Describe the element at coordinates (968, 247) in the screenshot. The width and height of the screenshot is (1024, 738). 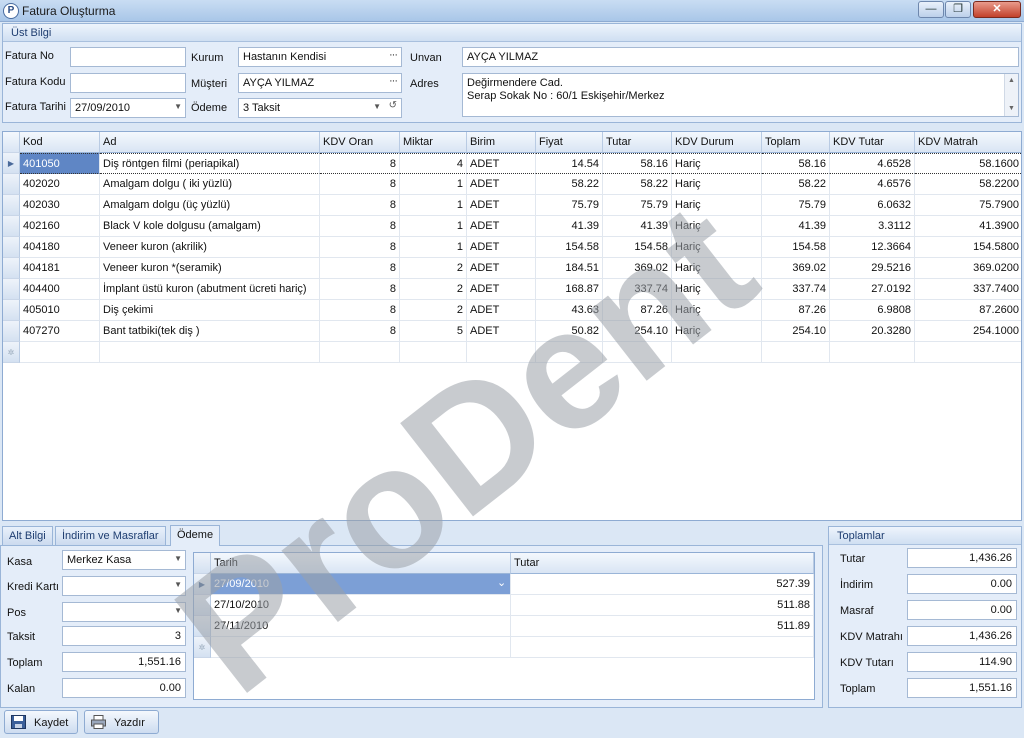
I see `cell-kdv-matrah: 154.5800` at that location.